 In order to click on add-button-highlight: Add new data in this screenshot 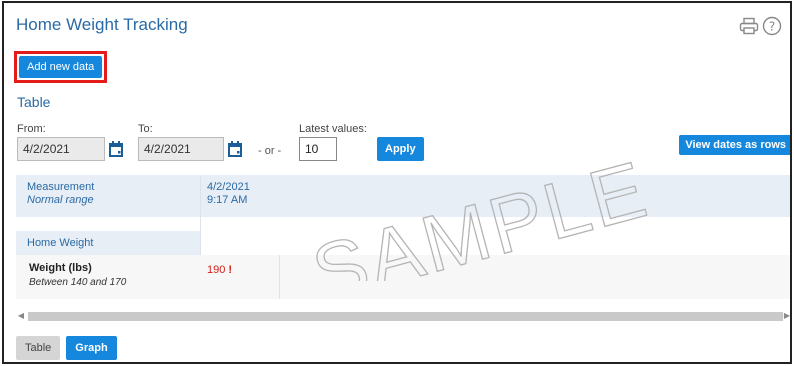, I will do `click(61, 67)`.